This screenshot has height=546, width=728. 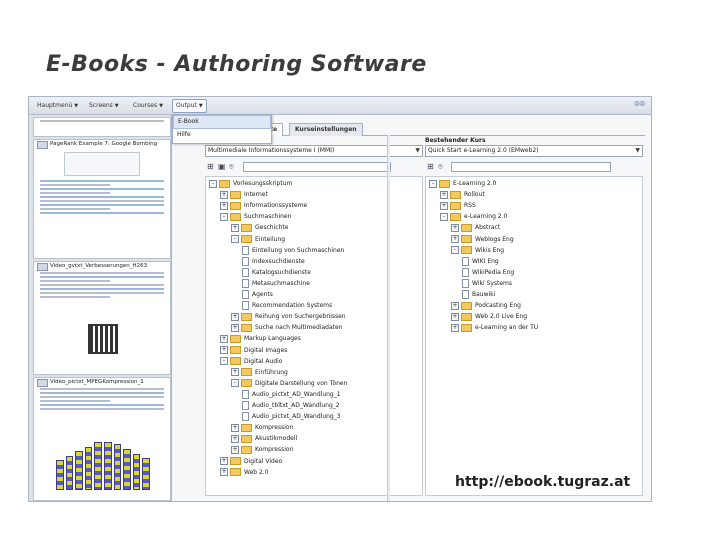 I want to click on tree-folder-node: + Akustikmodell, so click(x=264, y=439).